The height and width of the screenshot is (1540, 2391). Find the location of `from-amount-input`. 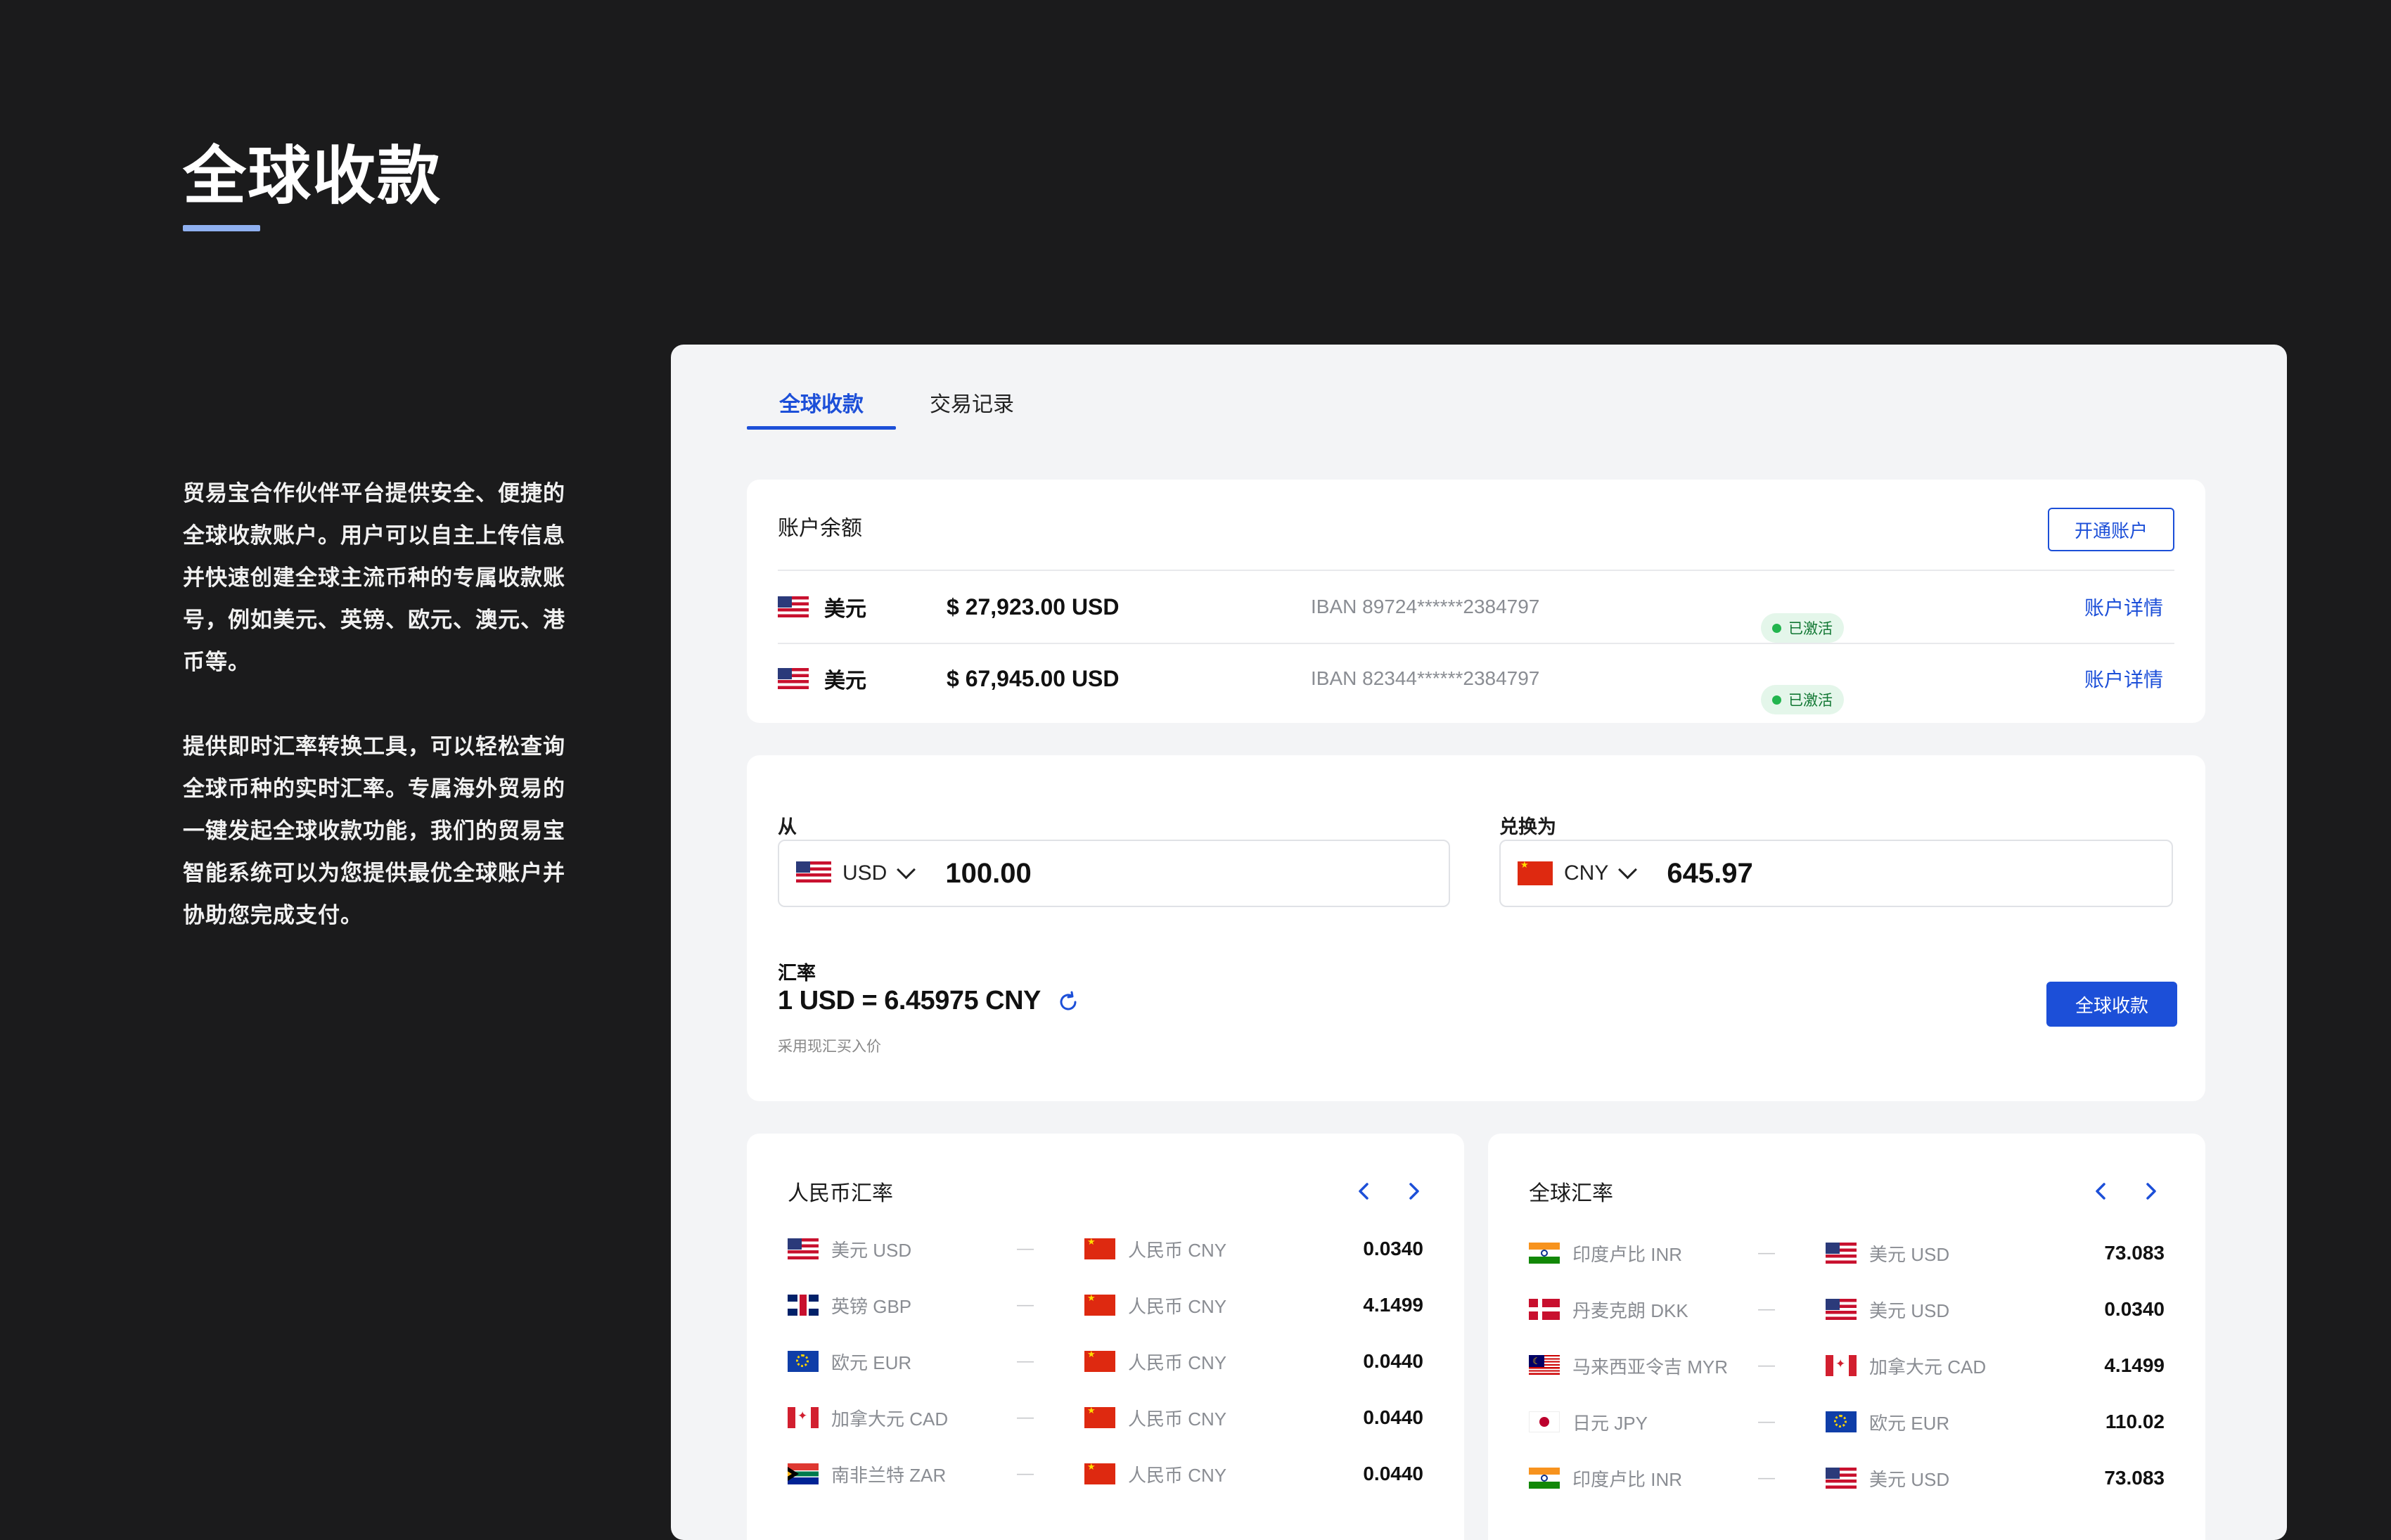

from-amount-input is located at coordinates (1156, 873).